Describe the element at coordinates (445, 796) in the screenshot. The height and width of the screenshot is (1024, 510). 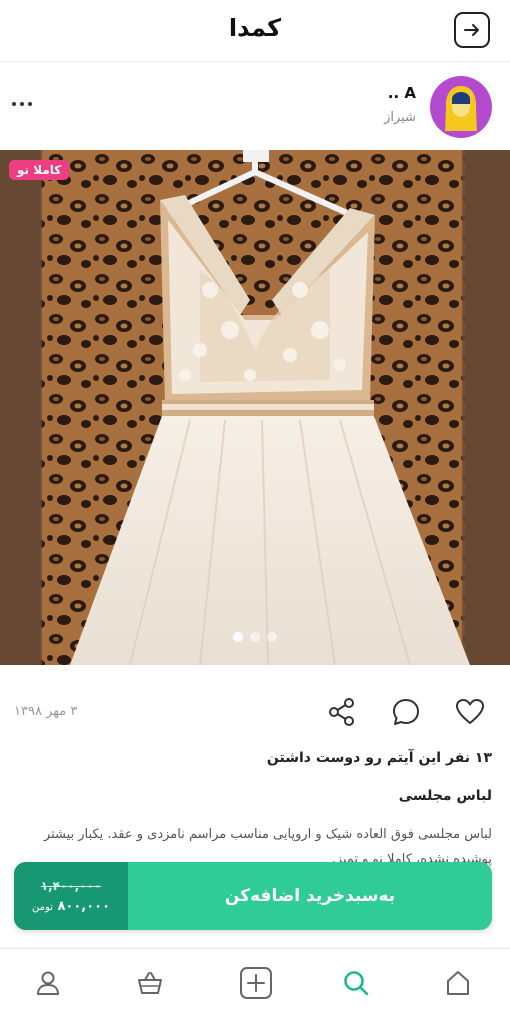
I see `product-title: لباس مجلسی` at that location.